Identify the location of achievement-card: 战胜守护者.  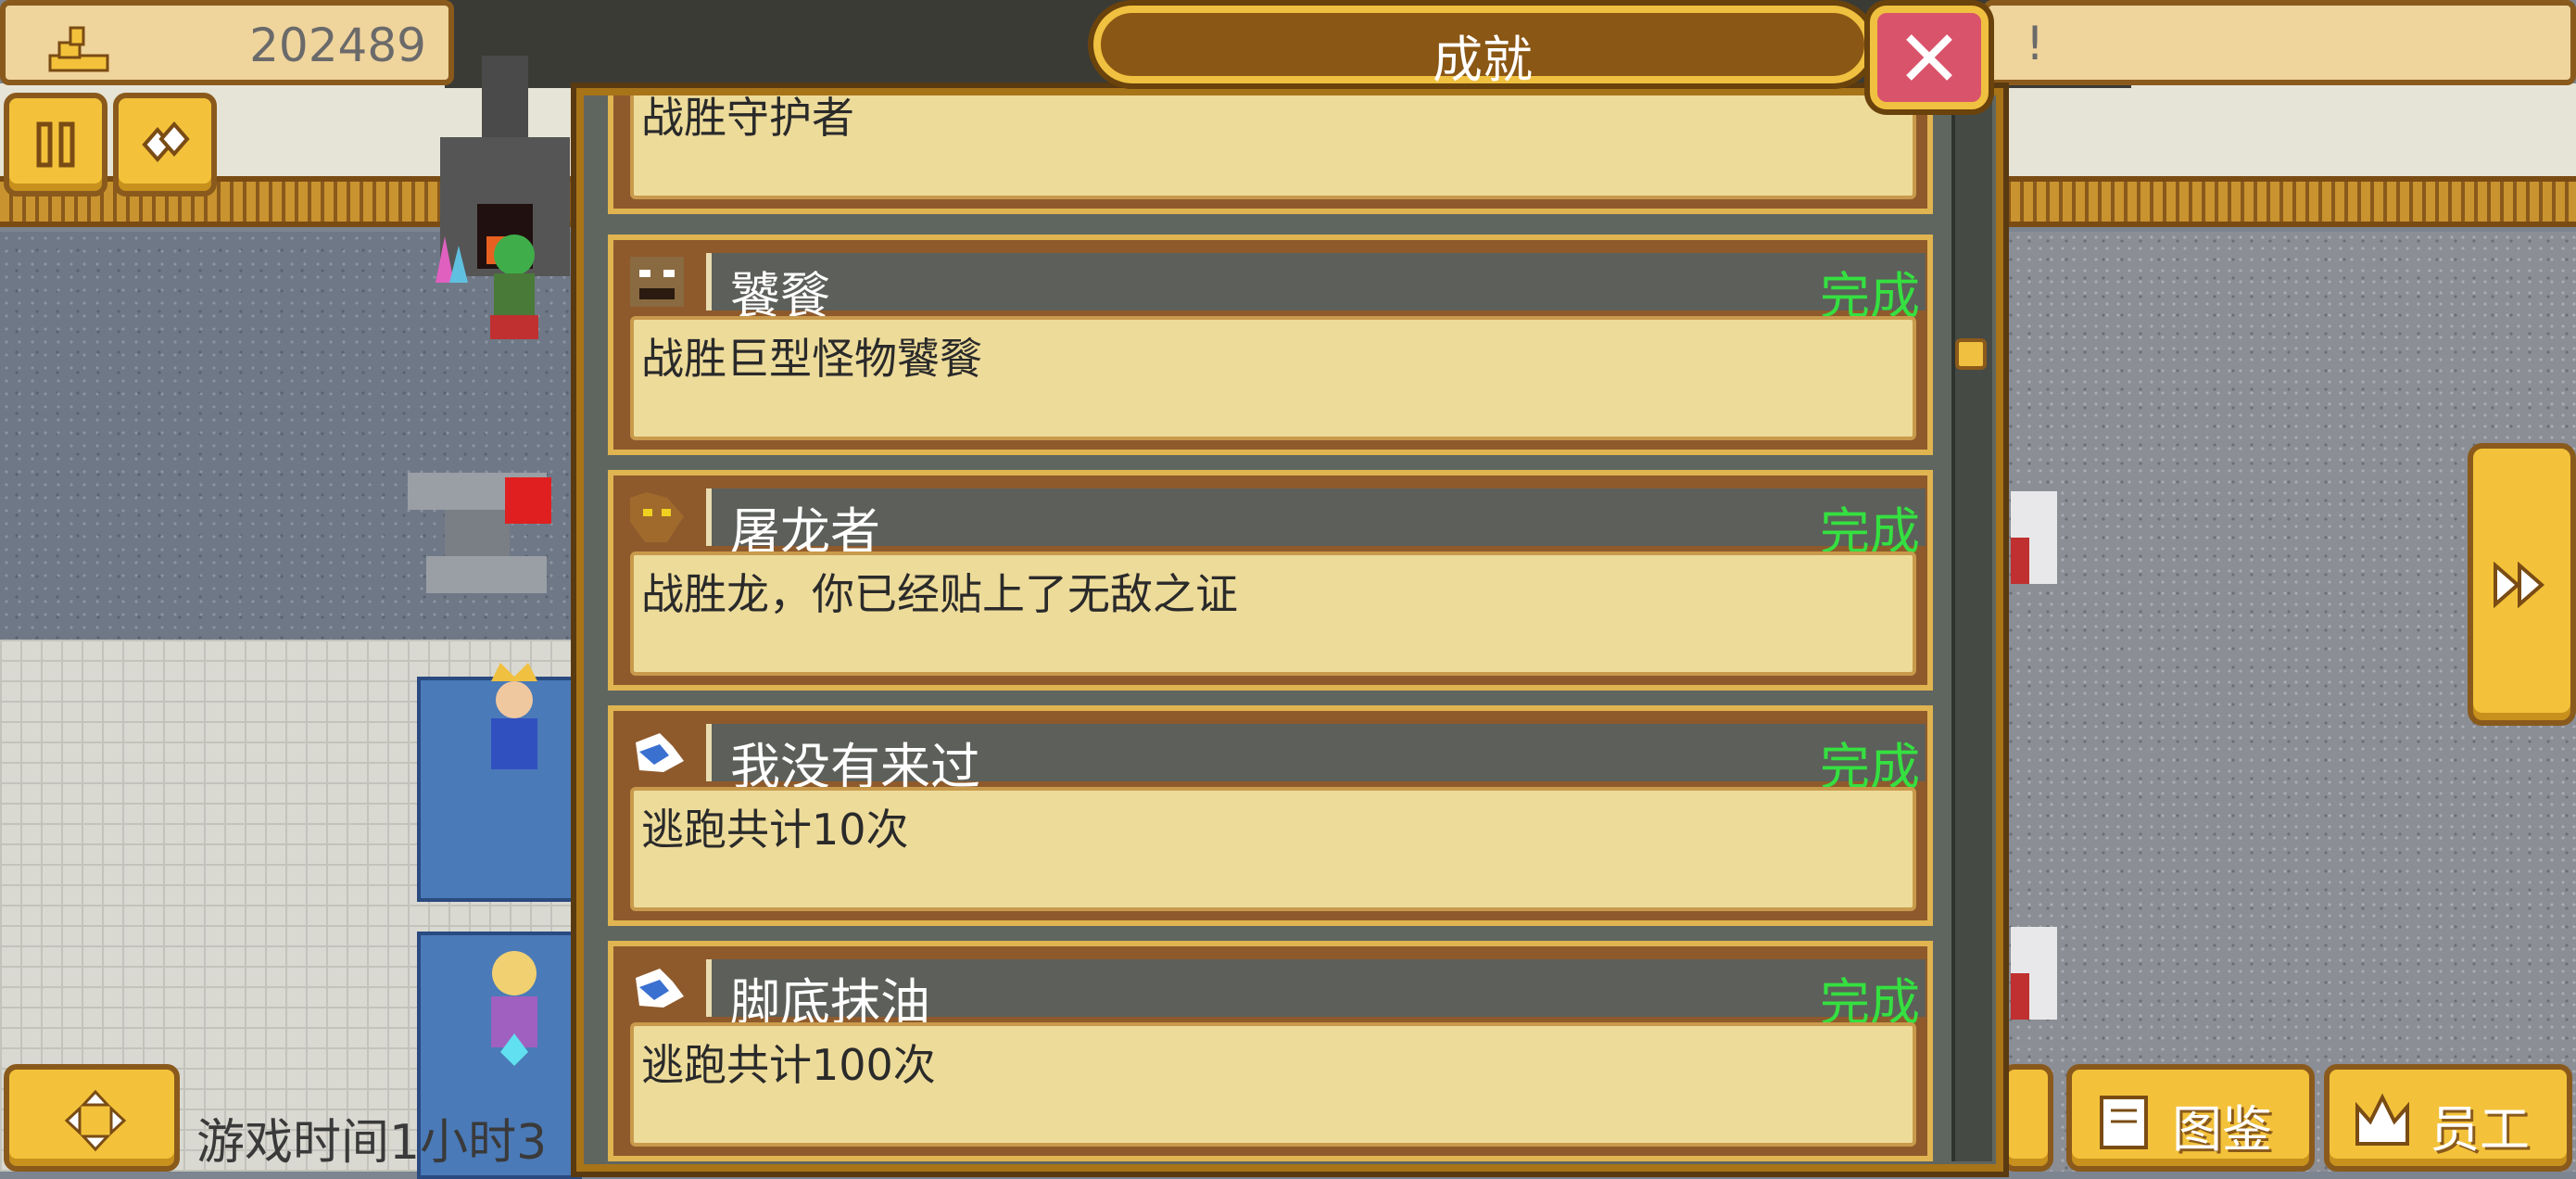
(1270, 155).